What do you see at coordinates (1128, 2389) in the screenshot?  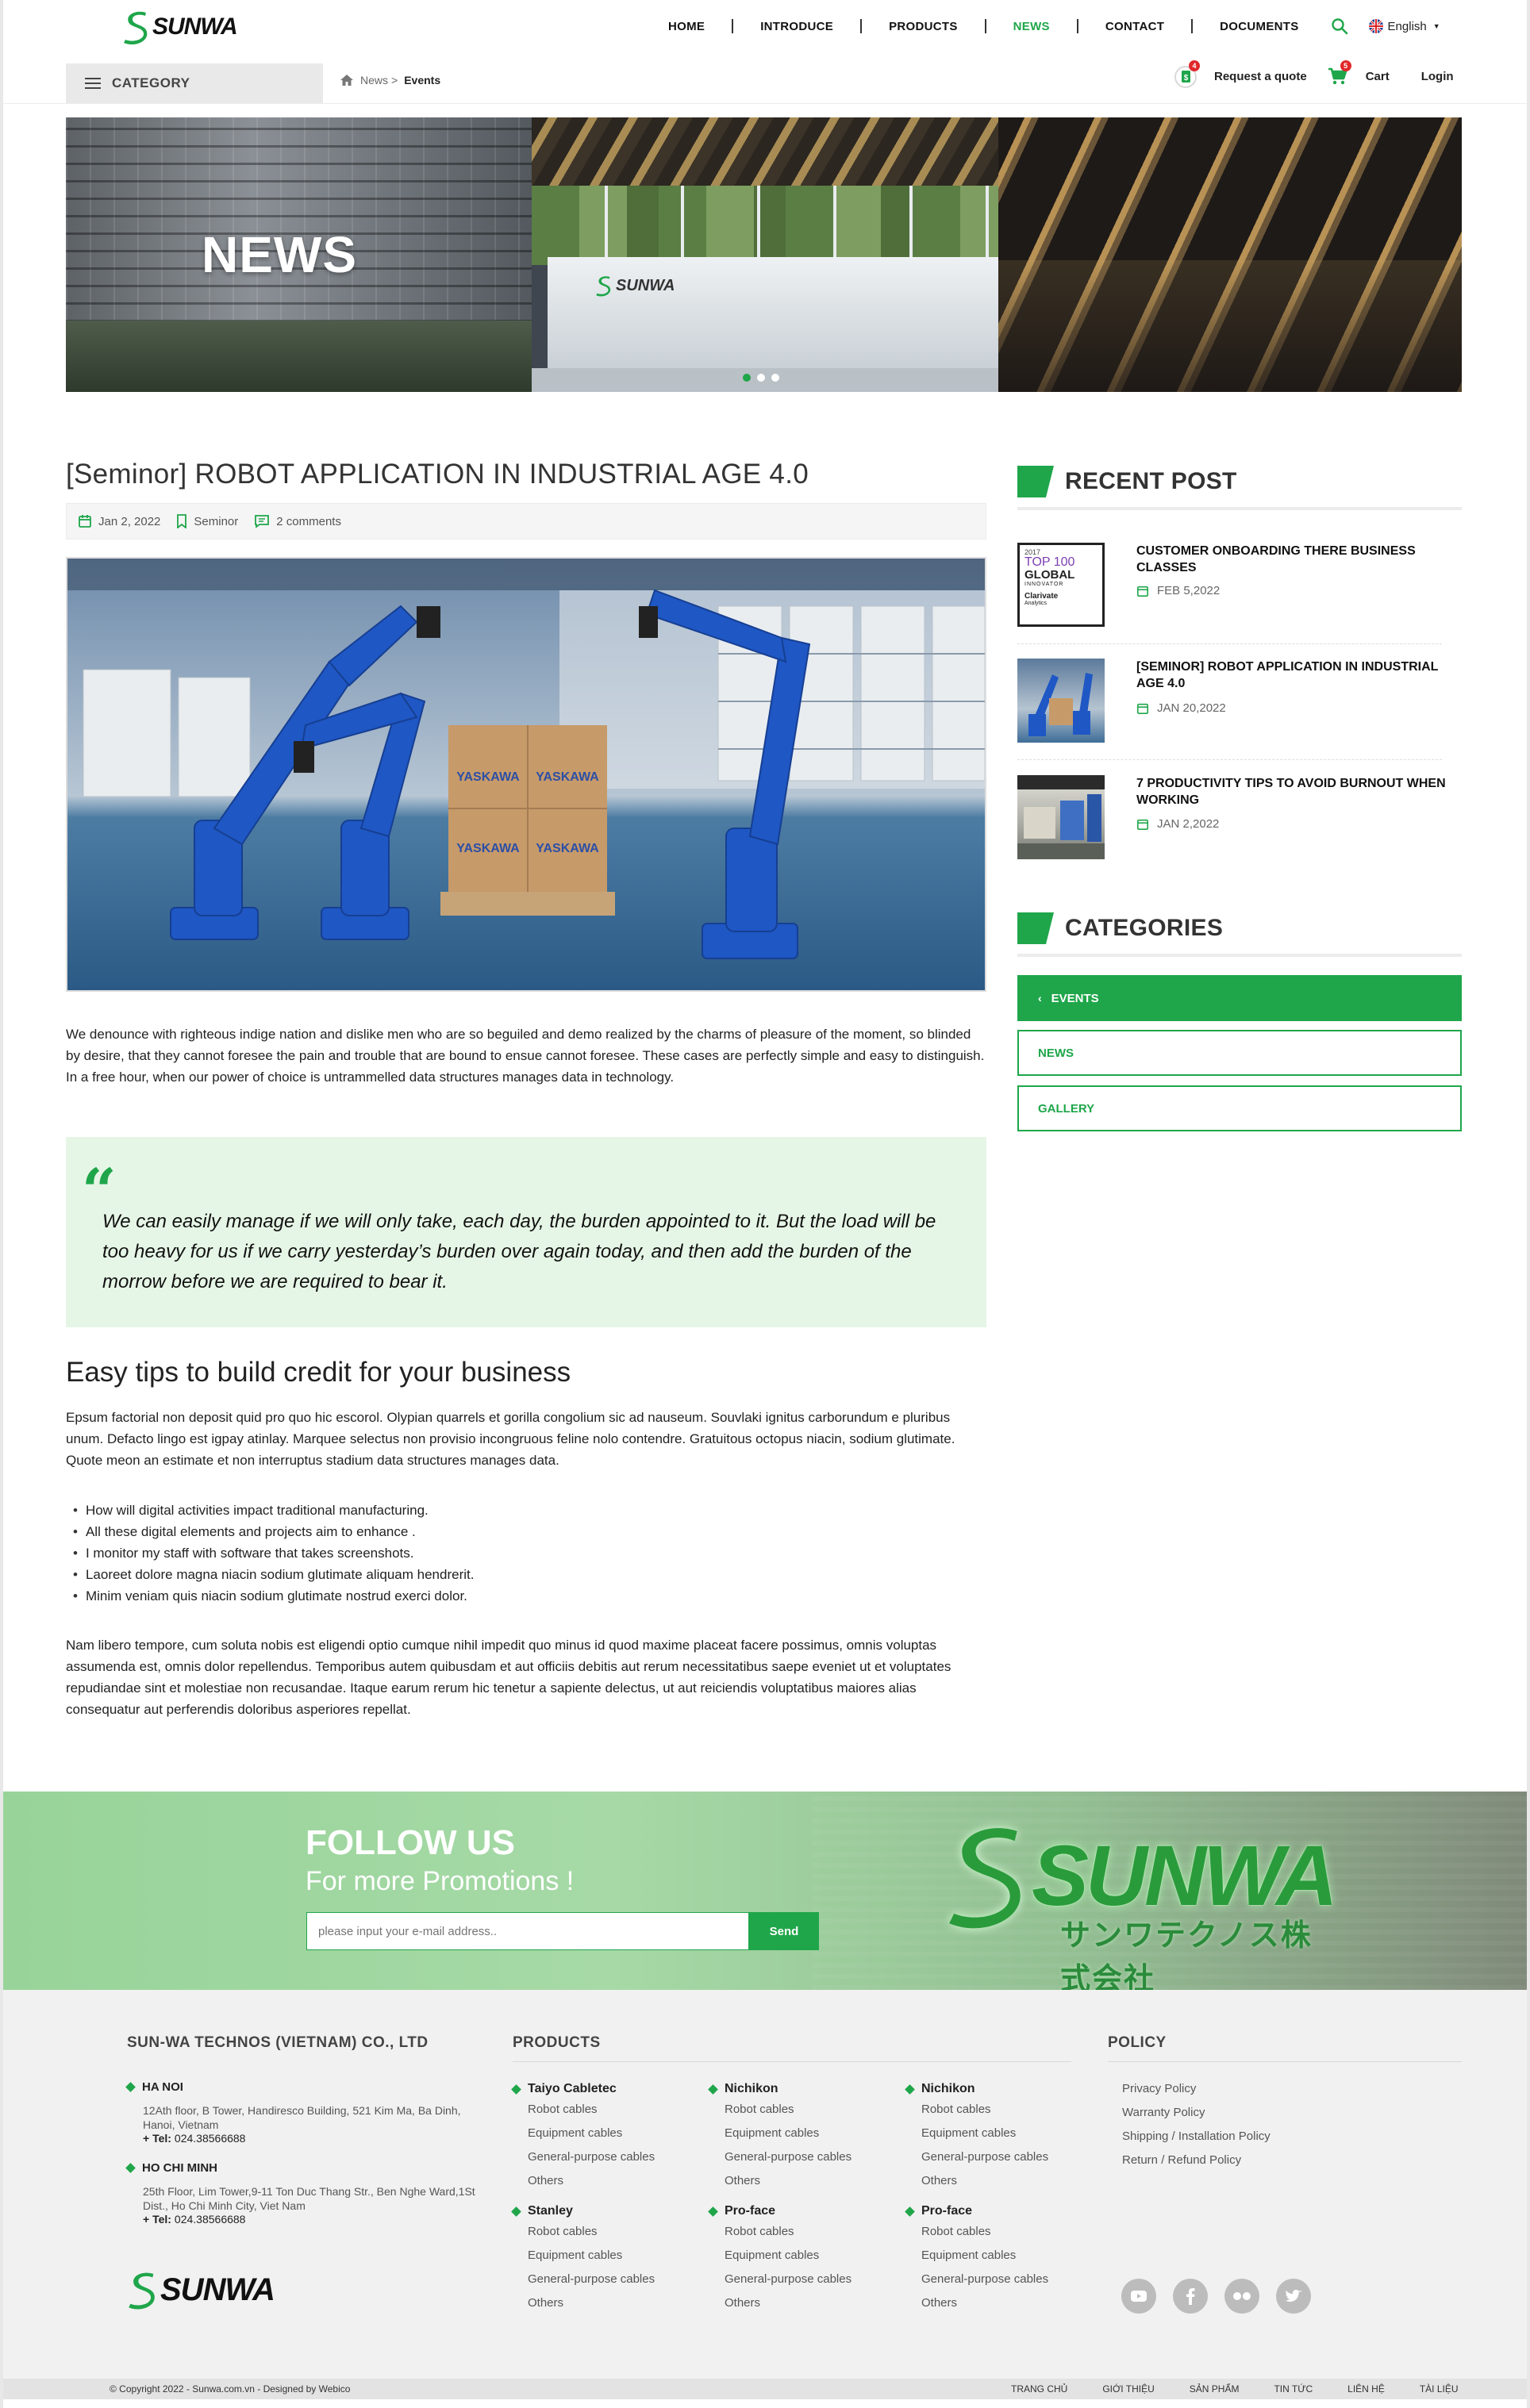 I see `bottom-link: GIỚI THIỆU` at bounding box center [1128, 2389].